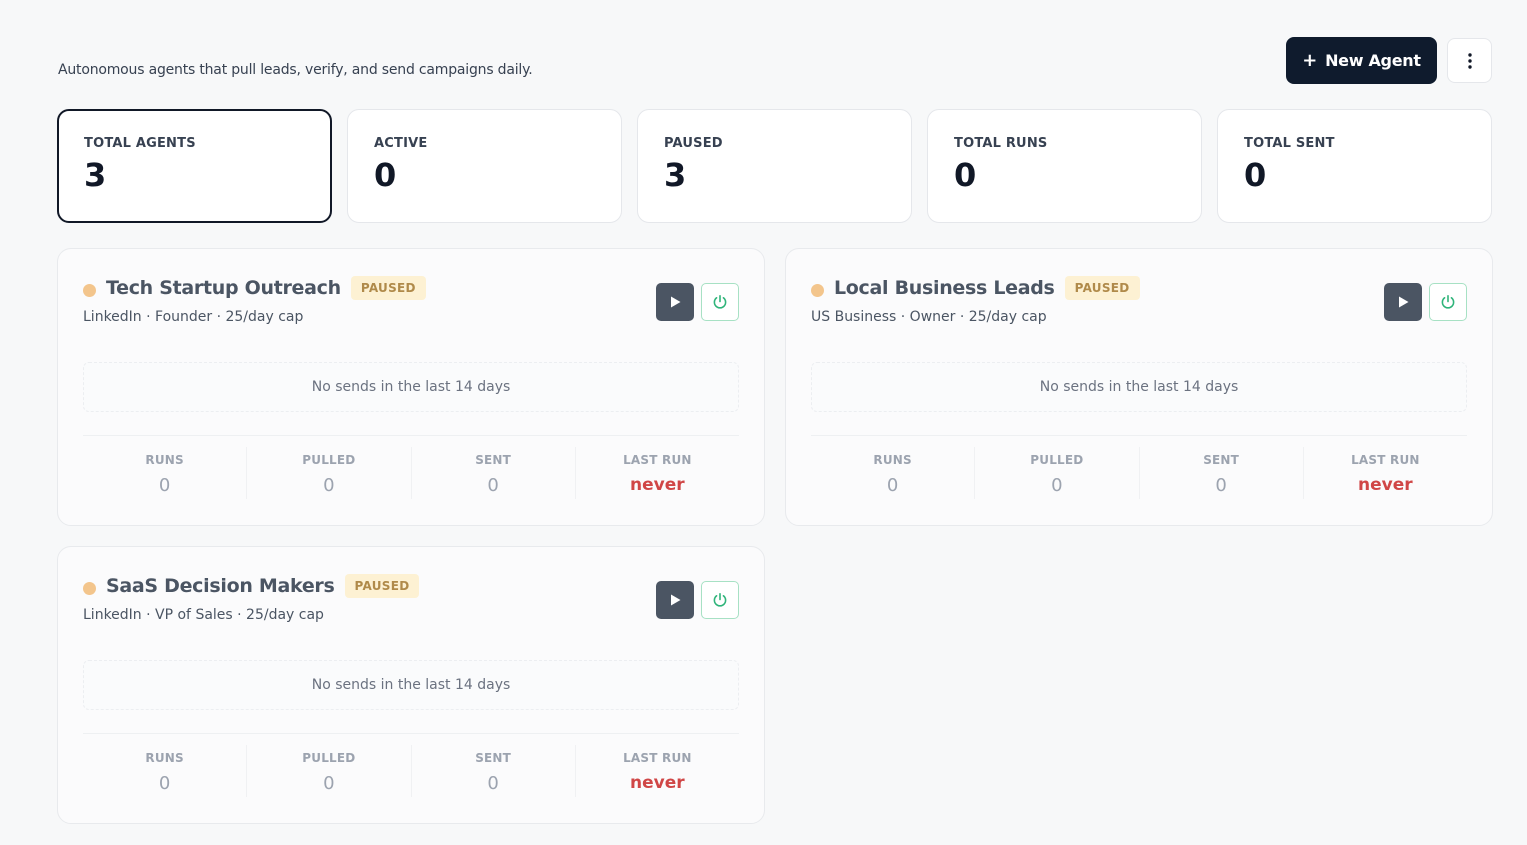 The image size is (1527, 845). Describe the element at coordinates (194, 166) in the screenshot. I see `stat-total-agents: TOTAL AGENTS 3` at that location.